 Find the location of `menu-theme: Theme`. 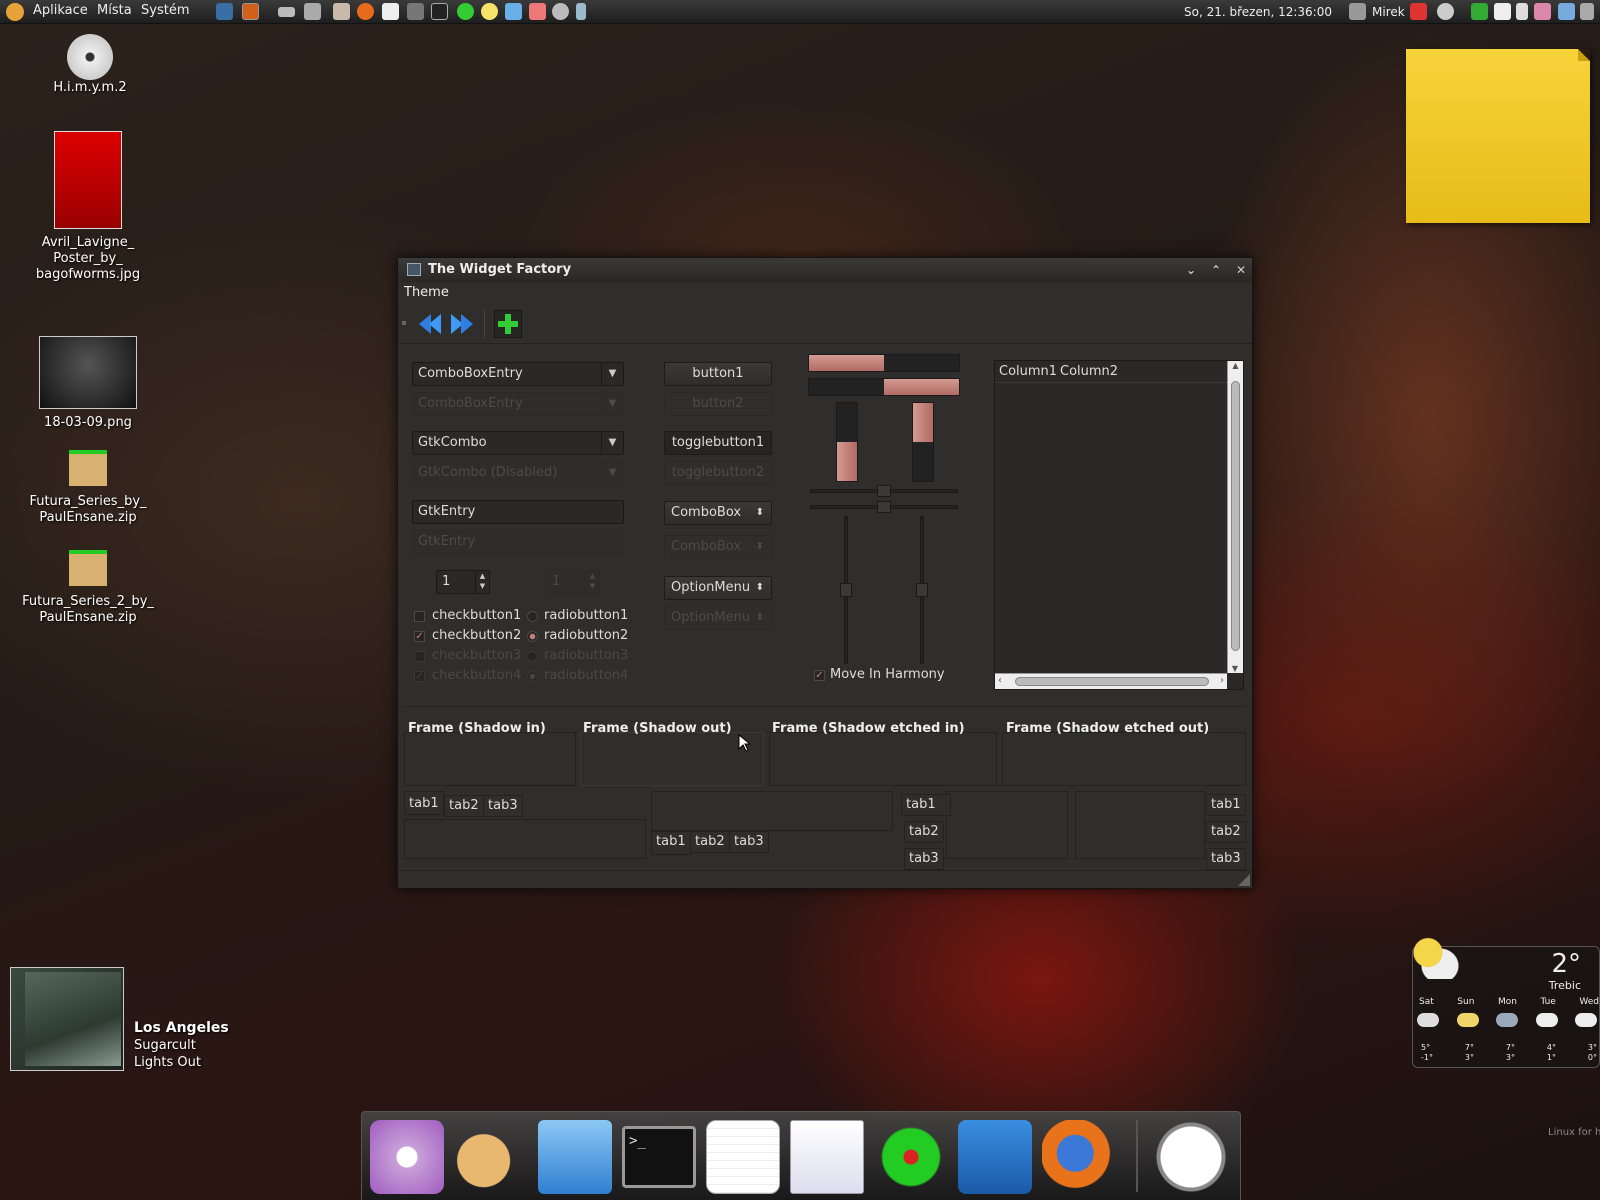

menu-theme: Theme is located at coordinates (426, 292).